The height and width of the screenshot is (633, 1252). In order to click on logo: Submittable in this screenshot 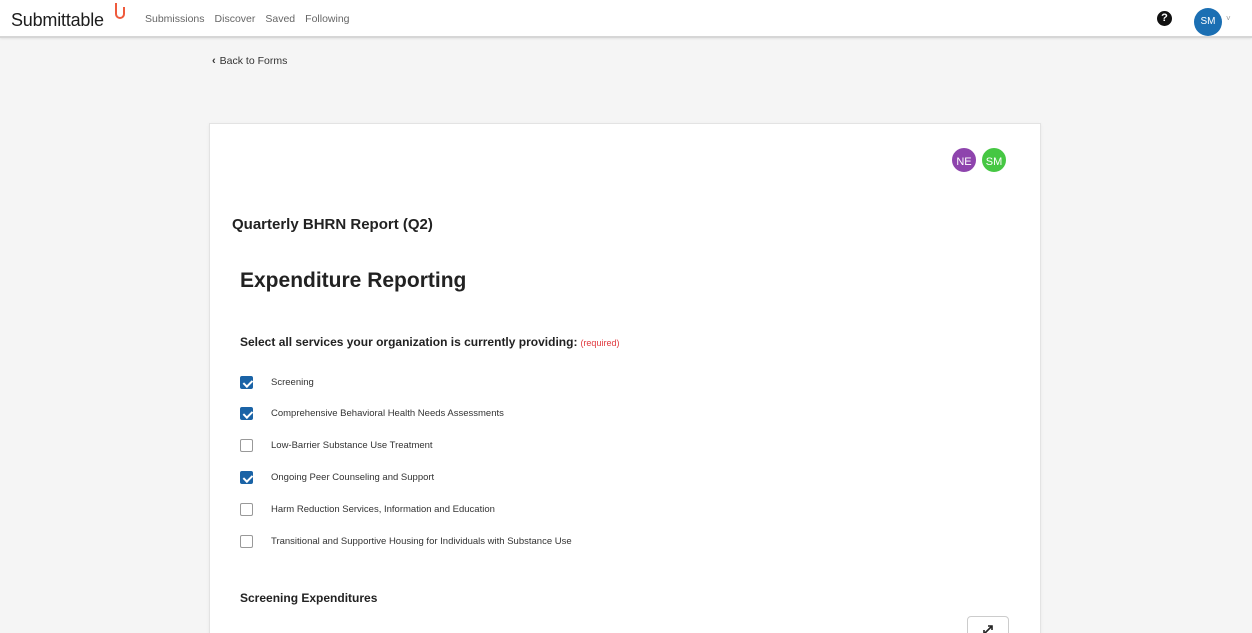, I will do `click(57, 20)`.